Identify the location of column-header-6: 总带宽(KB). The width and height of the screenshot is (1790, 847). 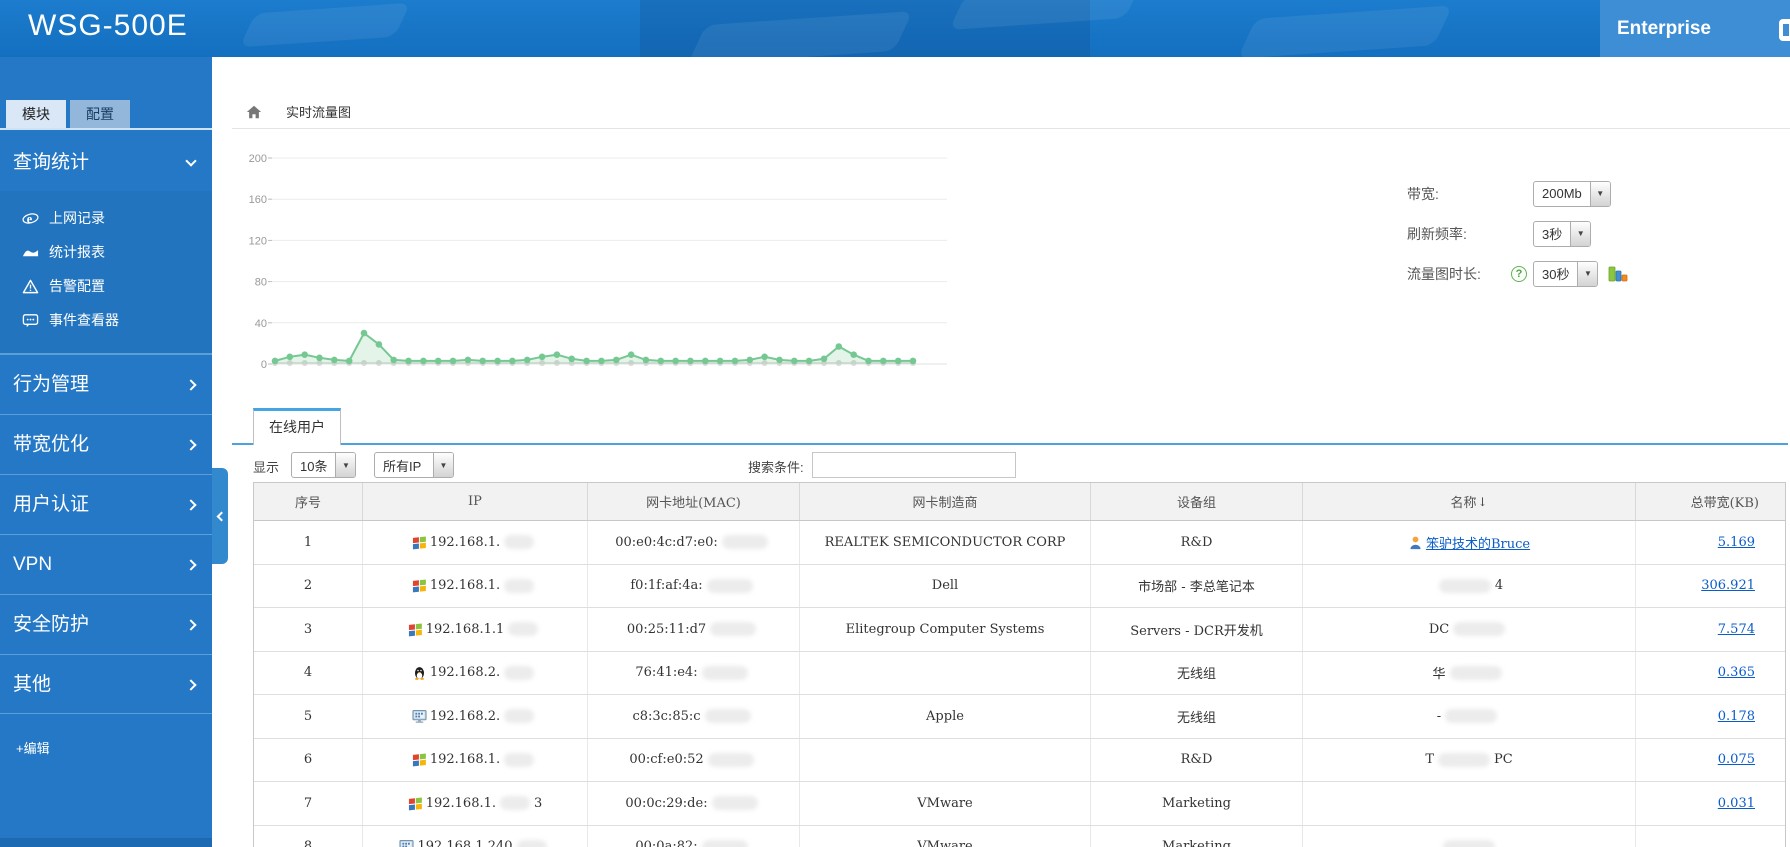
(1710, 501).